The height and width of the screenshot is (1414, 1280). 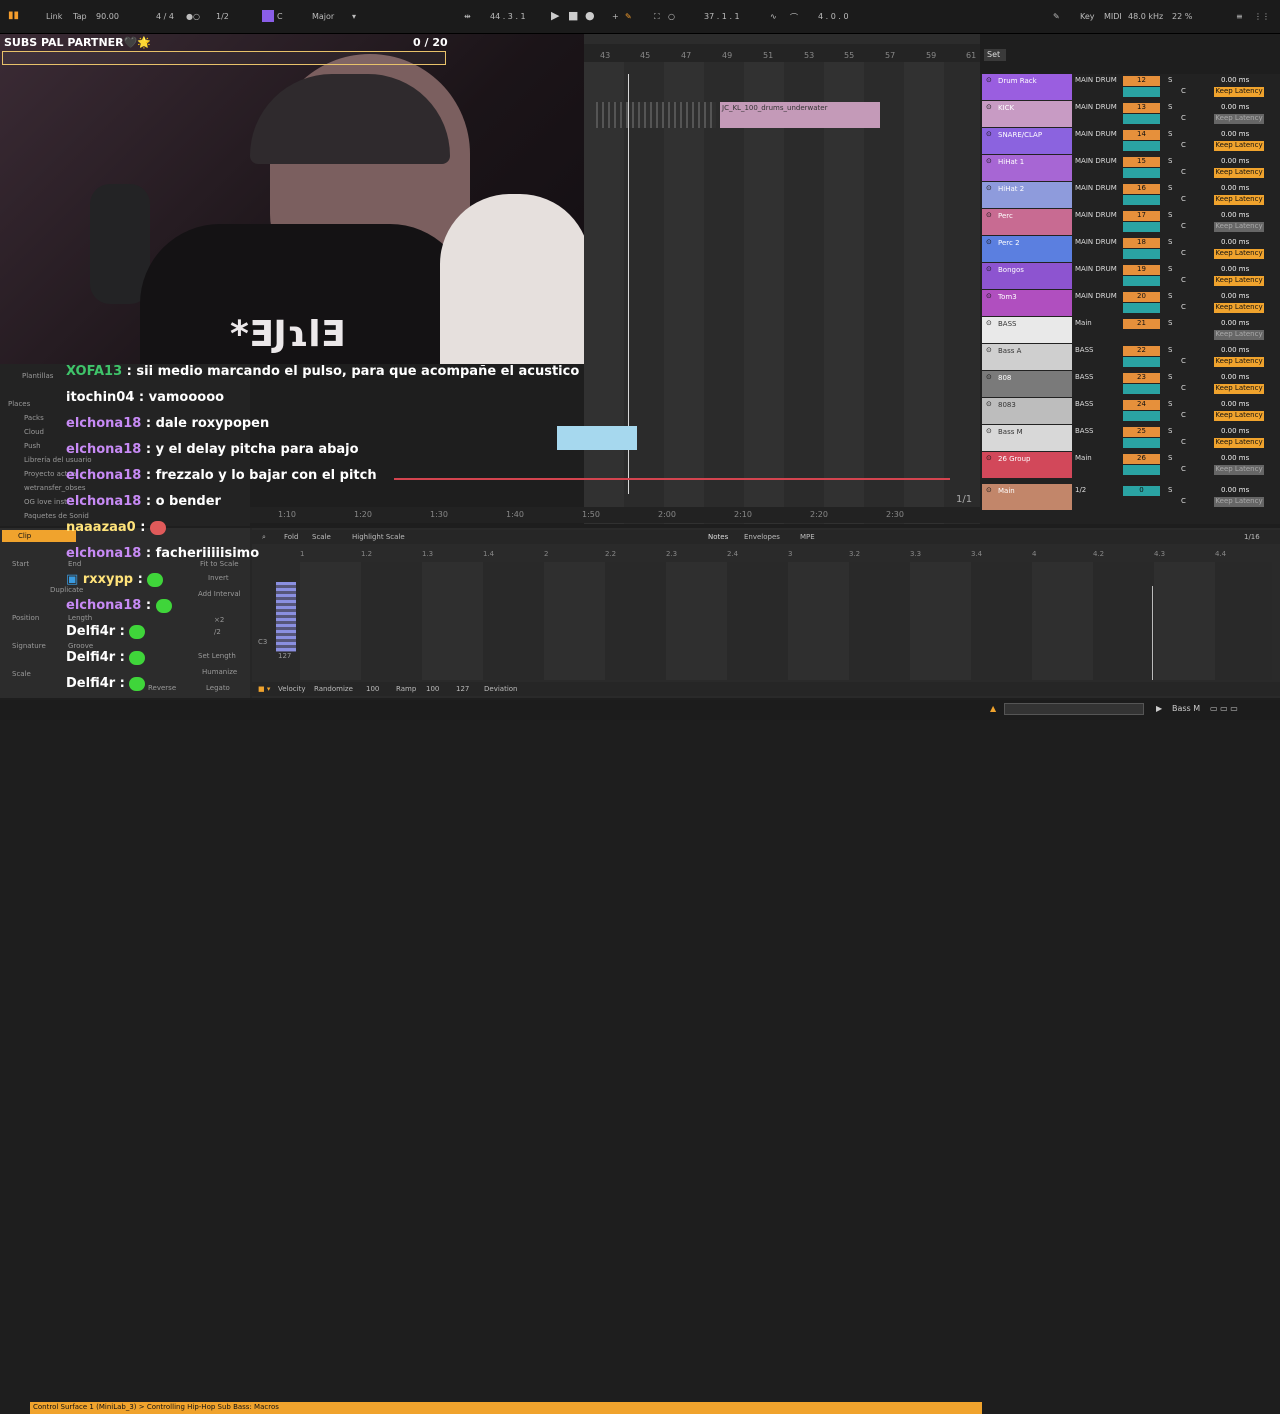 I want to click on track-number: 20, so click(x=1141, y=297).